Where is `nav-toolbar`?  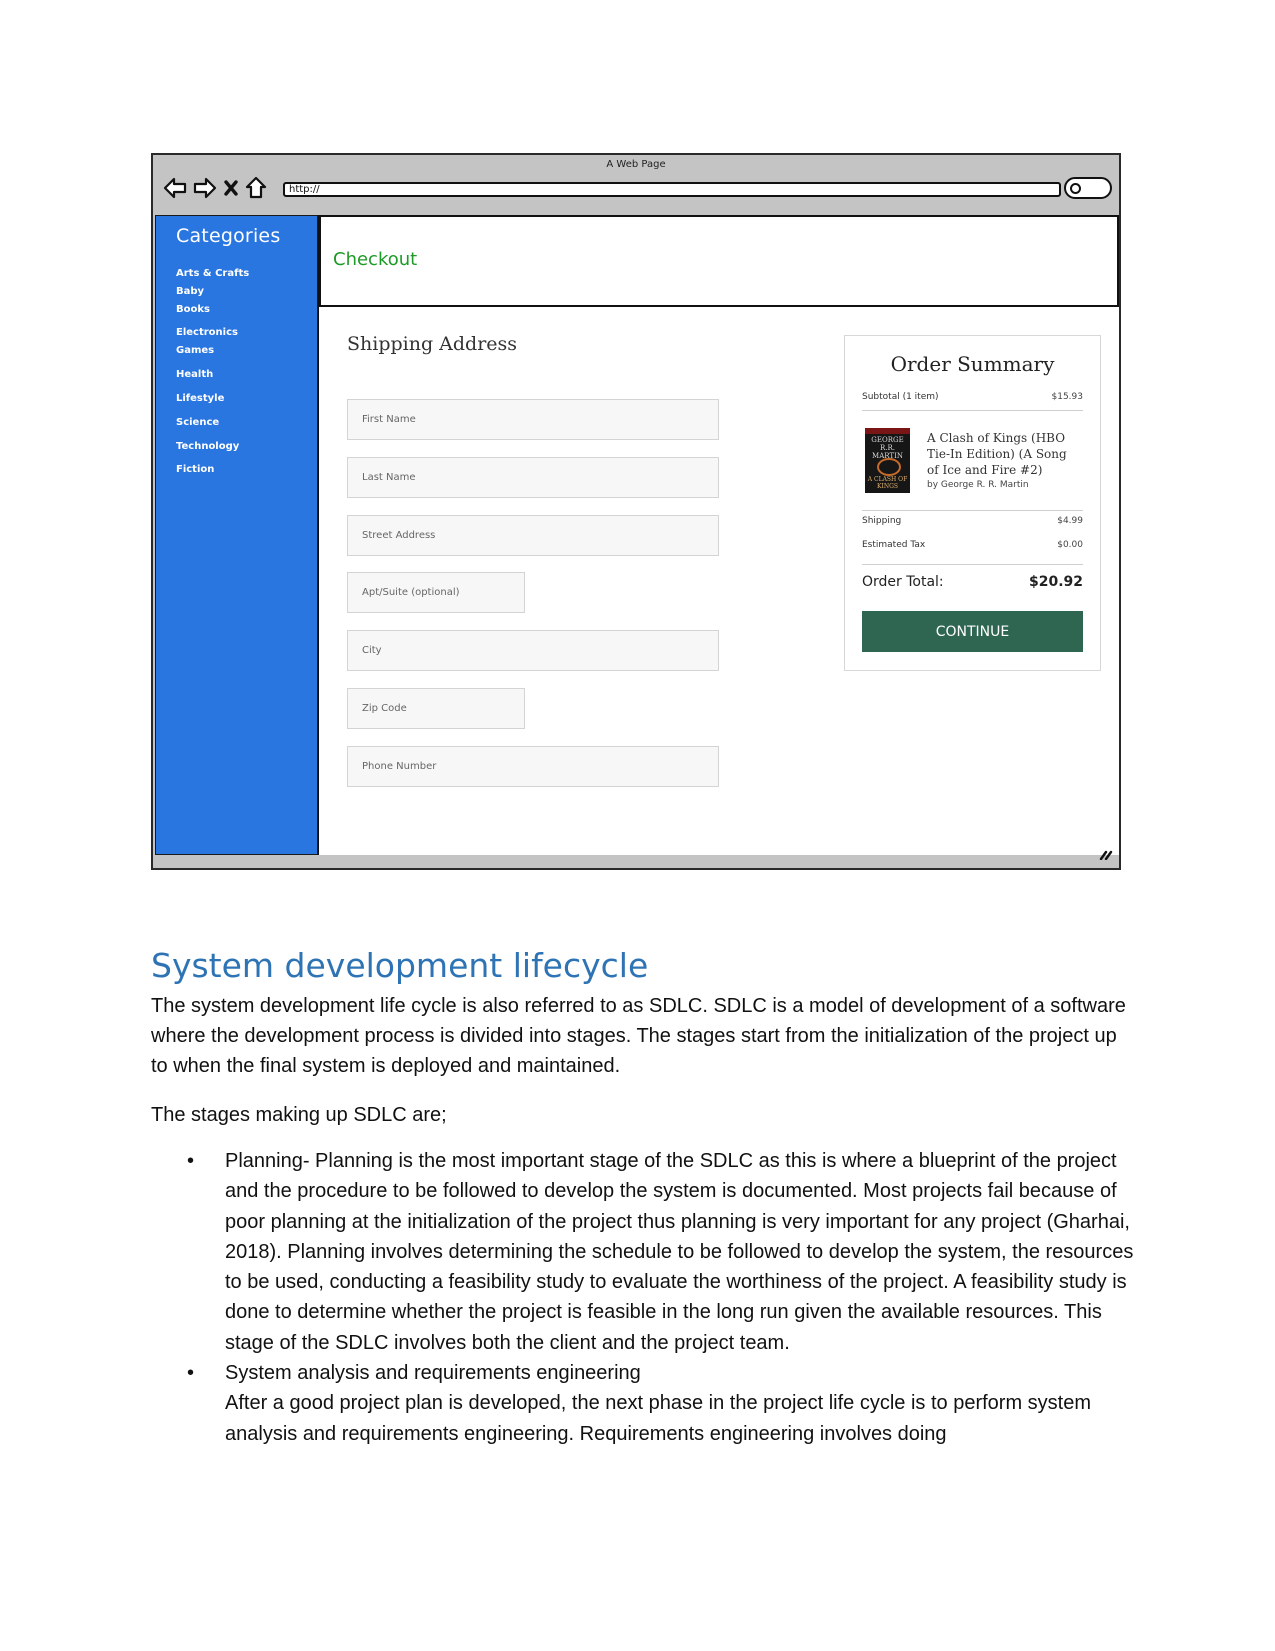 nav-toolbar is located at coordinates (215, 188).